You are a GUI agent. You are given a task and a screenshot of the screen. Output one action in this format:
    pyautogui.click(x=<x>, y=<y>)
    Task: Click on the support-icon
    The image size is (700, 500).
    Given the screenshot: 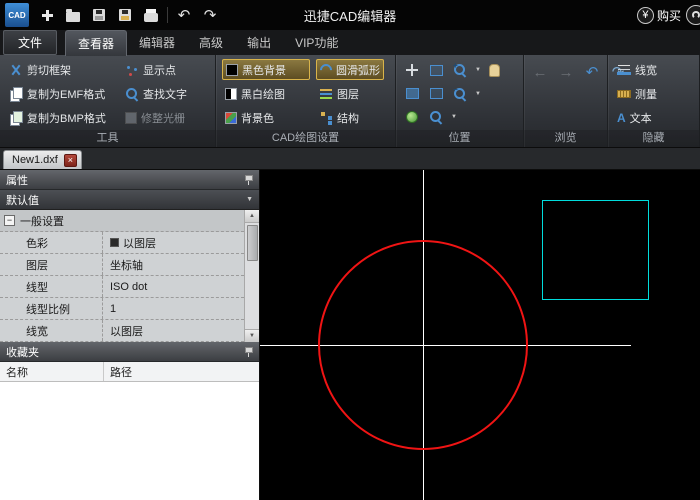 What is the action you would take?
    pyautogui.click(x=693, y=15)
    